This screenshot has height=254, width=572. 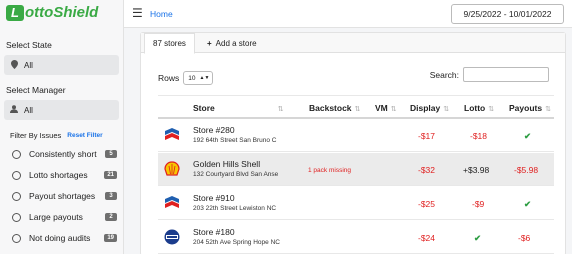 What do you see at coordinates (110, 238) in the screenshot?
I see `filter-count-badge: 19` at bounding box center [110, 238].